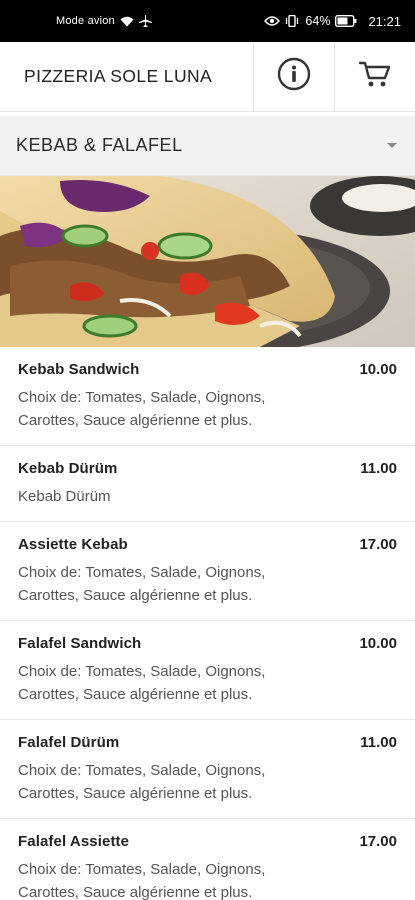 The image size is (415, 900). I want to click on info-icon, so click(294, 76).